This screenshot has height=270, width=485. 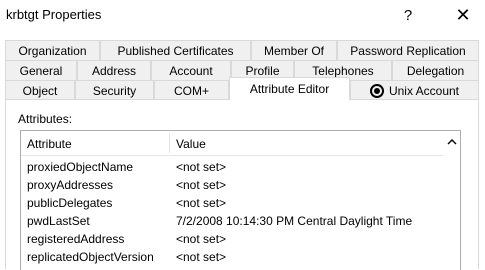 What do you see at coordinates (451, 141) in the screenshot?
I see `chevron-up-icon` at bounding box center [451, 141].